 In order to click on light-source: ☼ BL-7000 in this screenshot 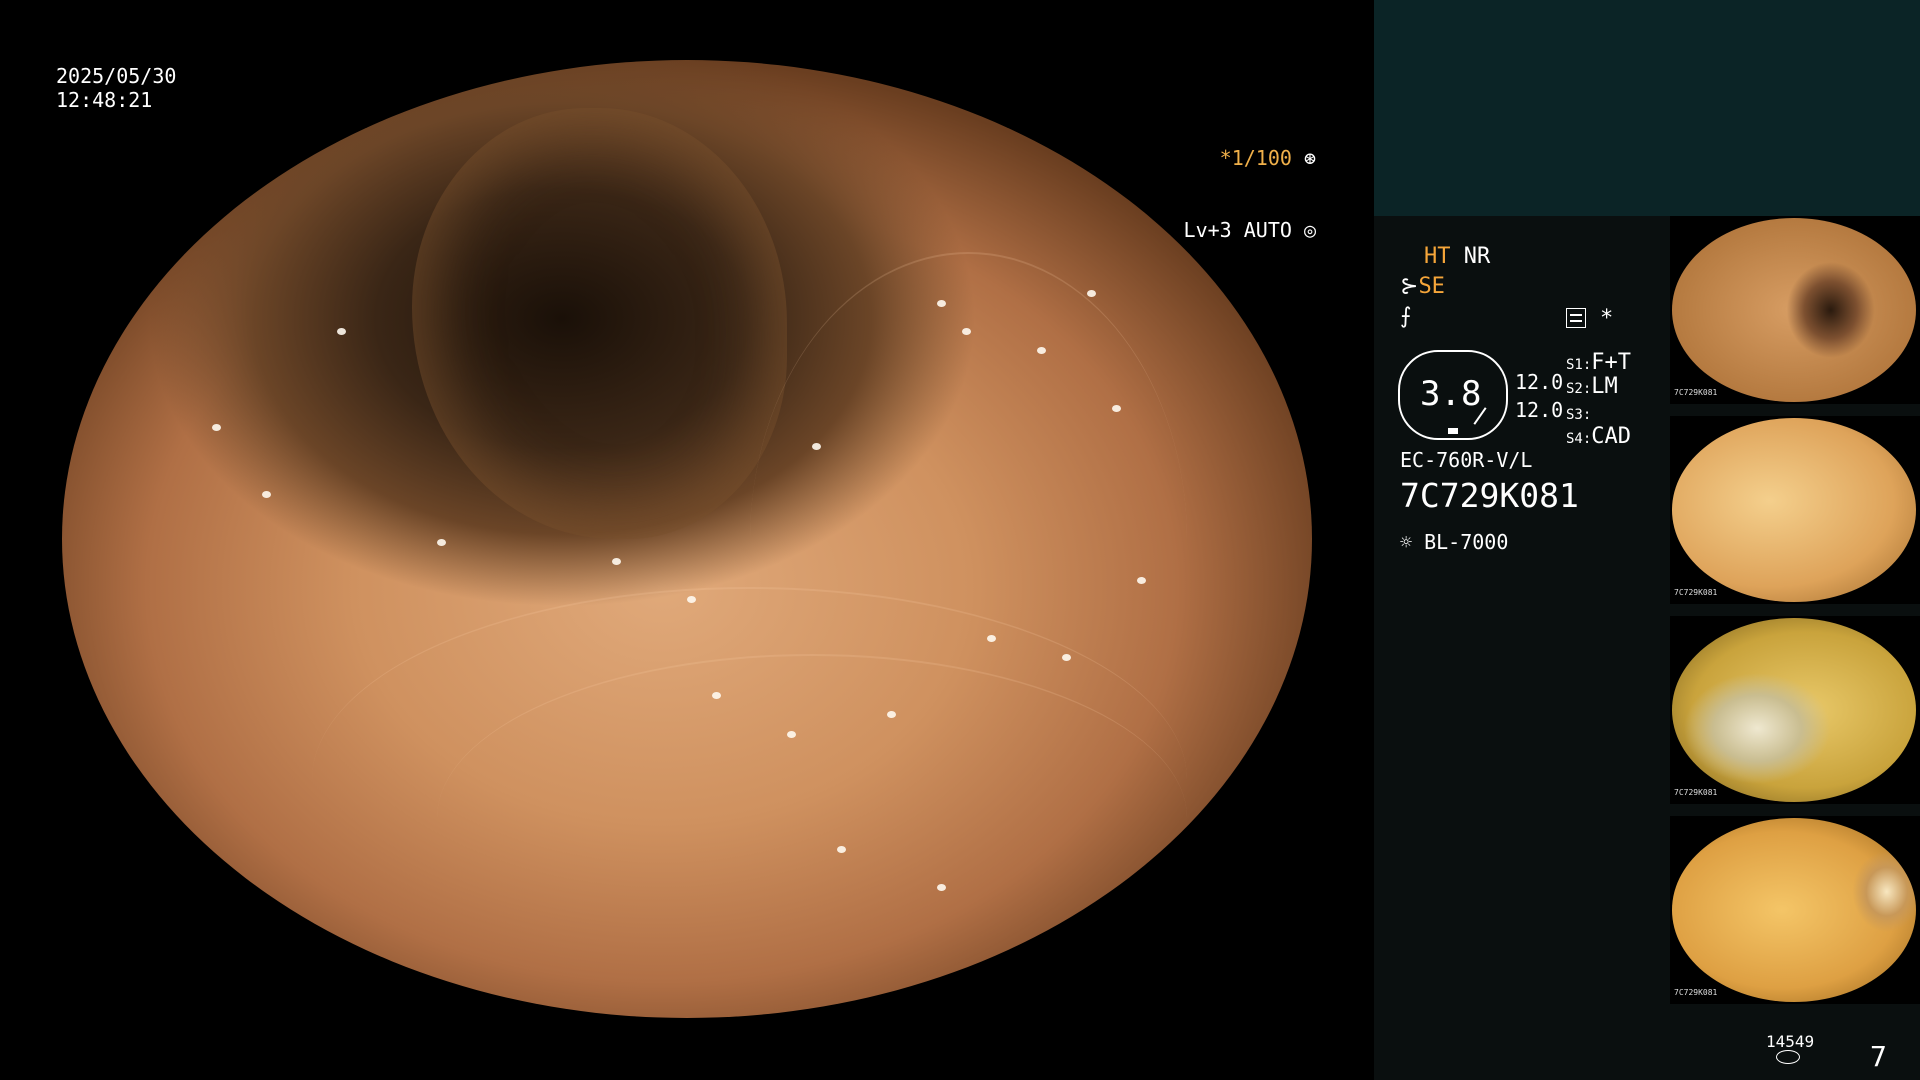, I will do `click(1454, 542)`.